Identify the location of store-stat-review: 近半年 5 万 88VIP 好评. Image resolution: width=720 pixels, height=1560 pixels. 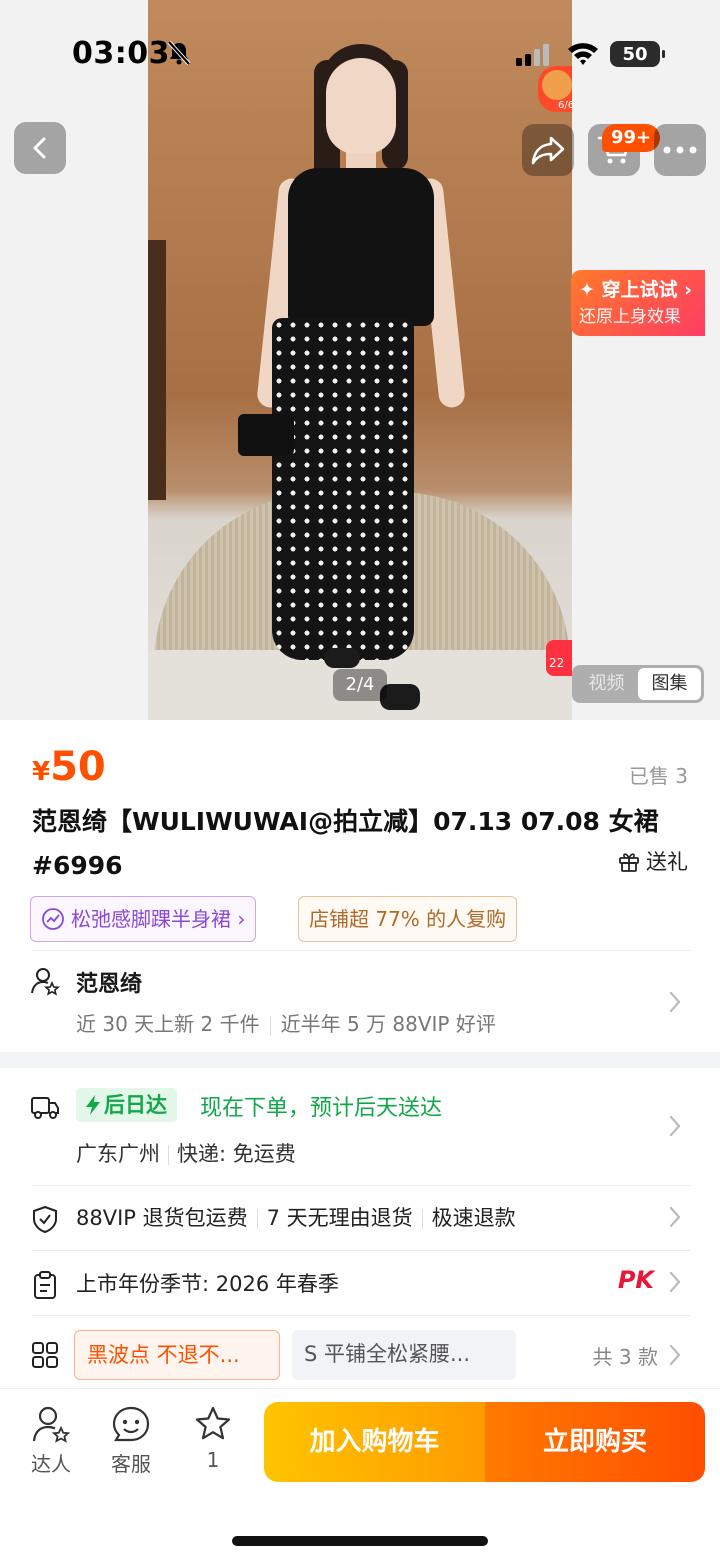
(388, 1024).